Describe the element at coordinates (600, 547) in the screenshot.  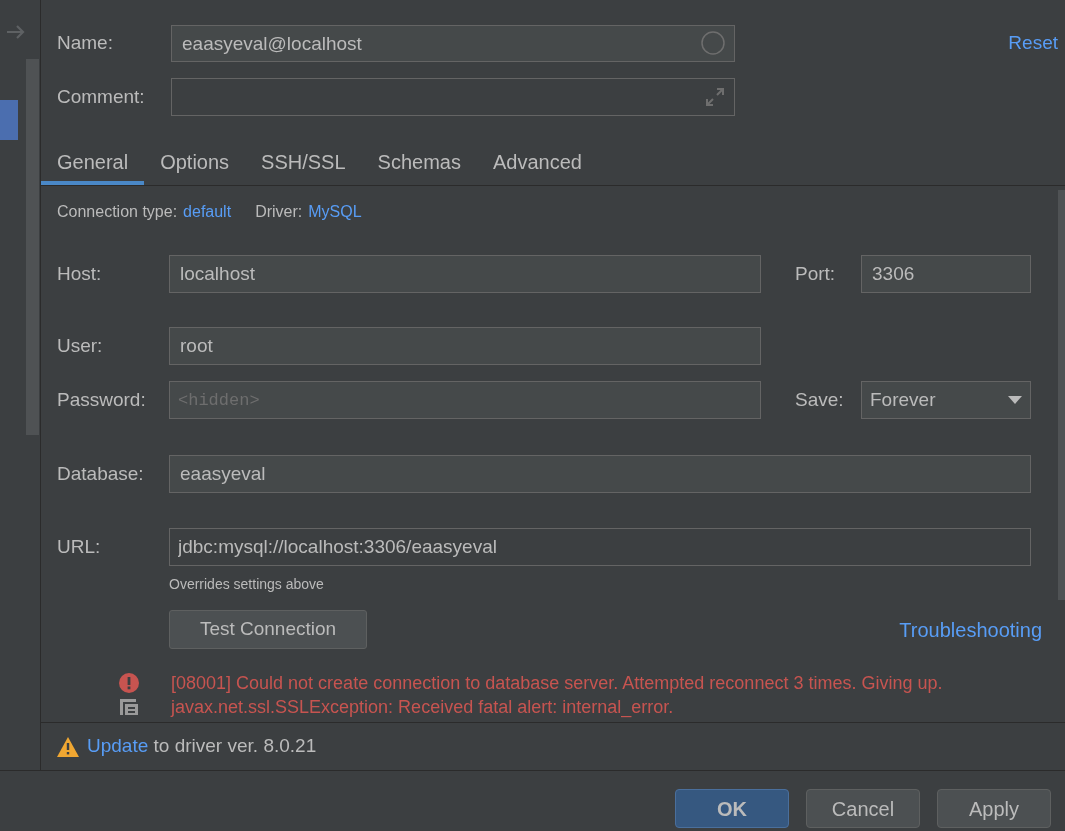
I see `url-field: jdbc:mysql://localhost:3306/eaasyeval` at that location.